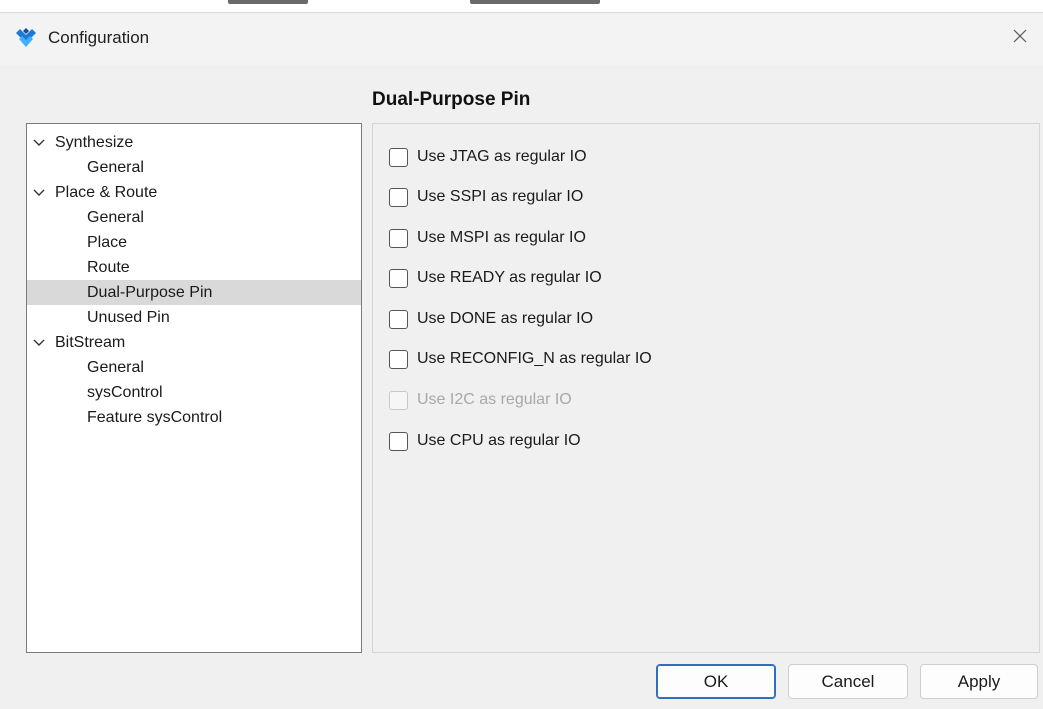  I want to click on tree-group-label: Place & Route, so click(106, 192).